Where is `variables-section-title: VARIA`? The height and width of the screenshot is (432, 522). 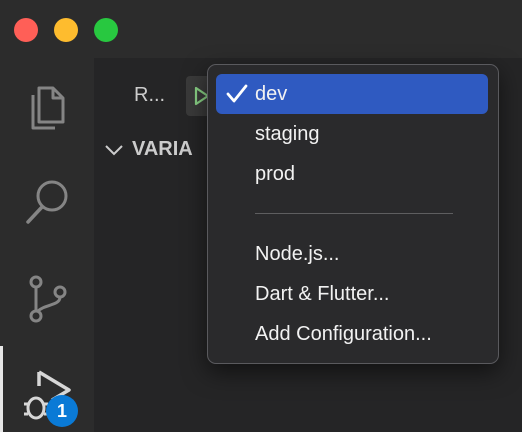 variables-section-title: VARIA is located at coordinates (162, 149).